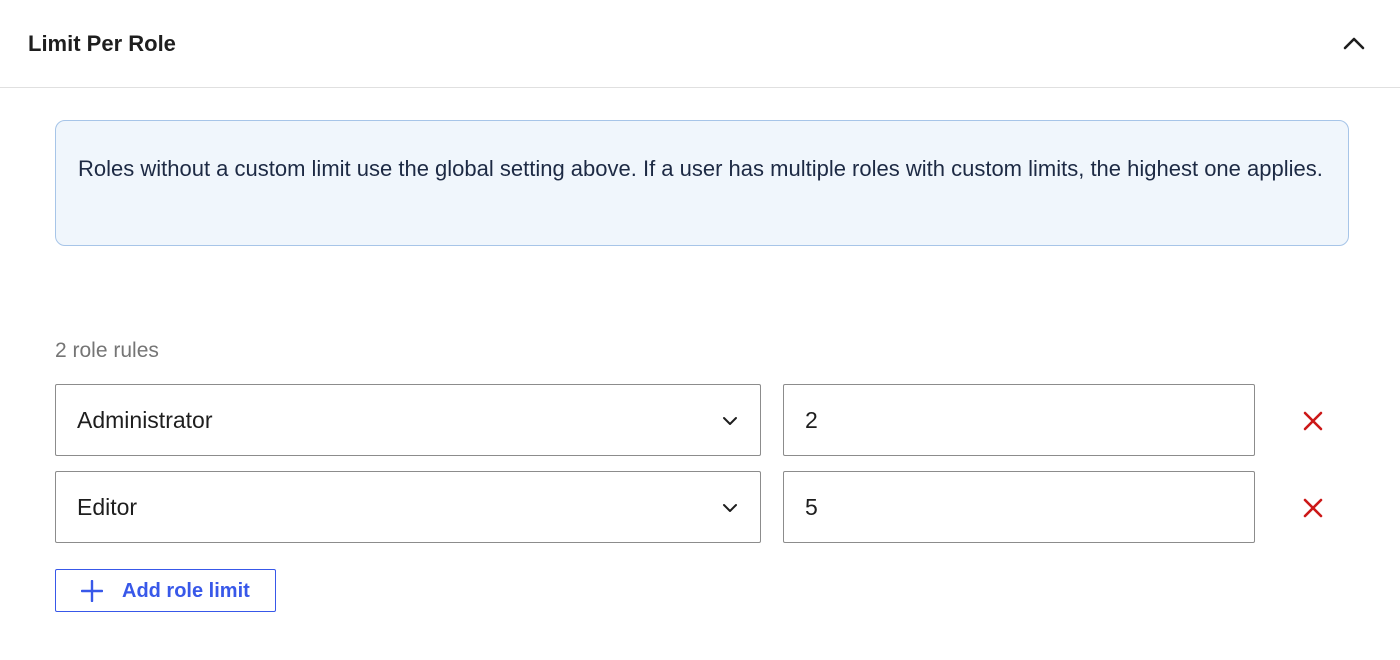  I want to click on plus-icon, so click(92, 591).